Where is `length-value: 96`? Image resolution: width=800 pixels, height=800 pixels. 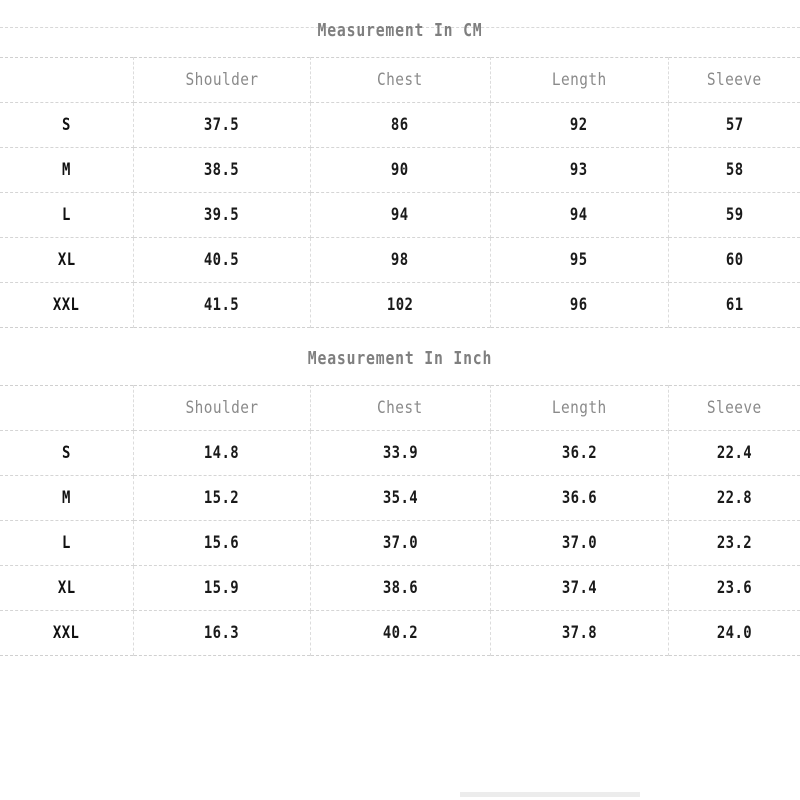
length-value: 96 is located at coordinates (579, 305).